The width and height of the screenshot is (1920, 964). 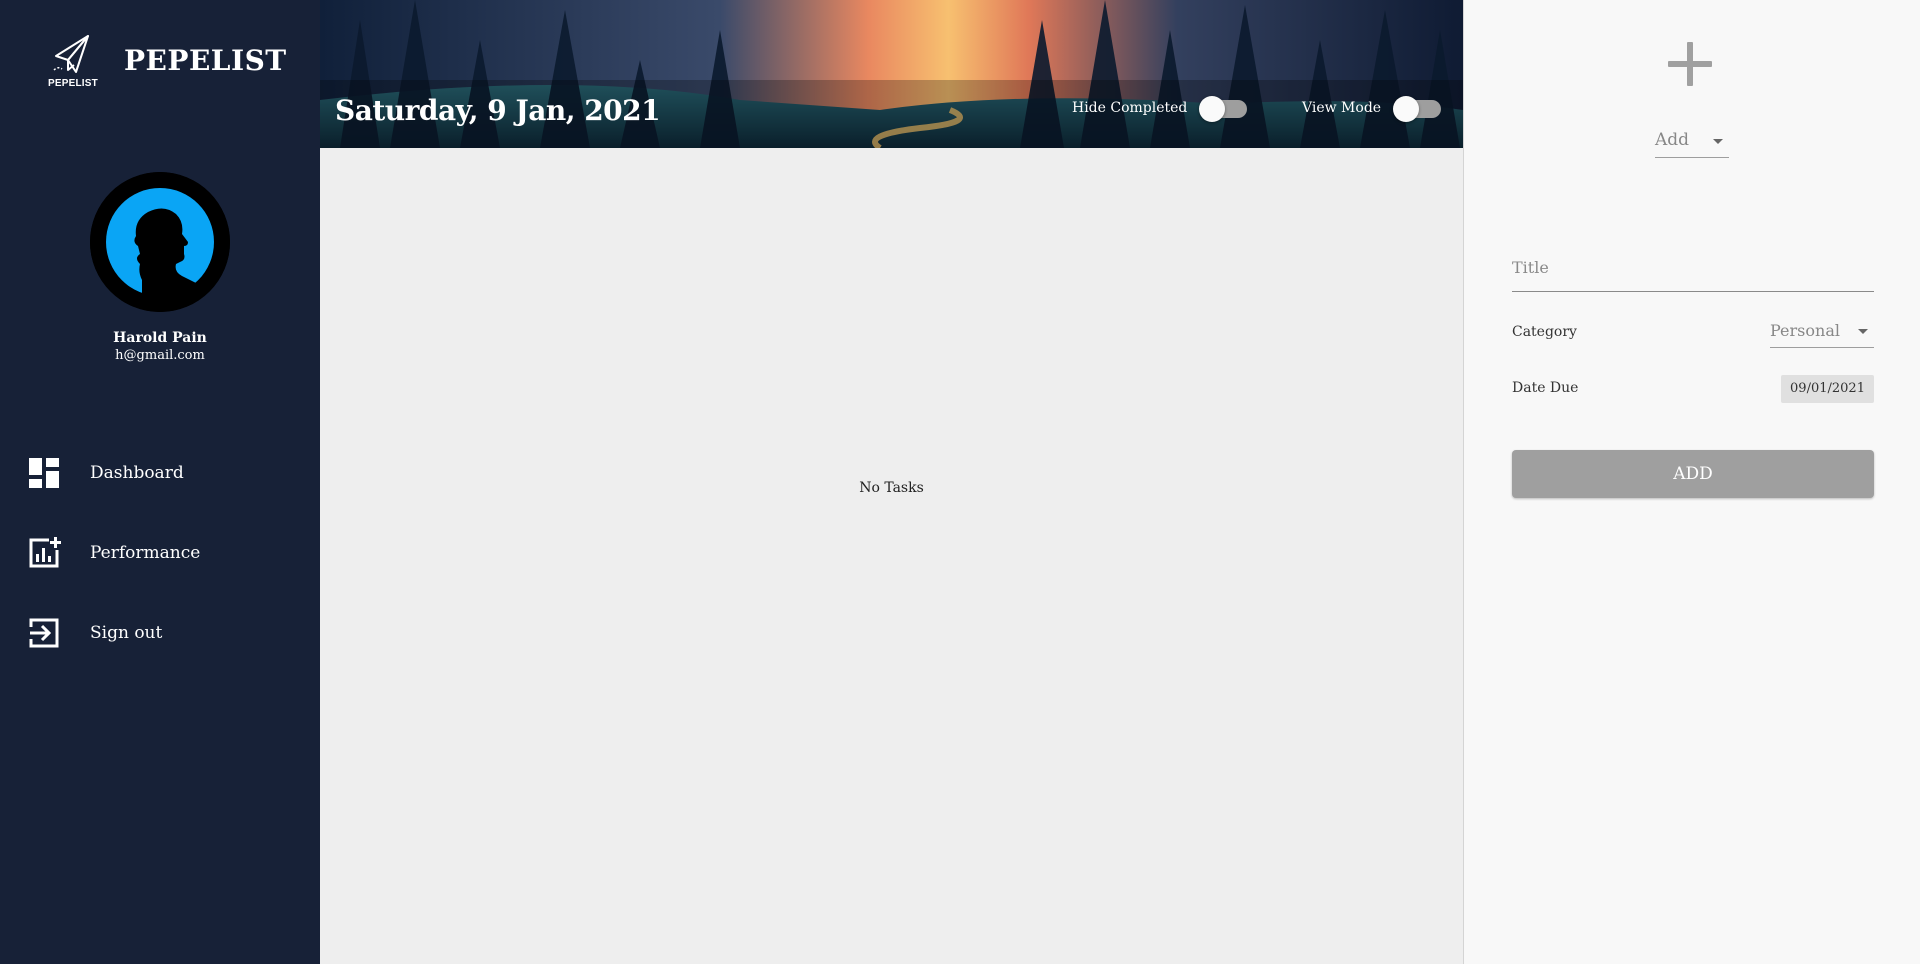 I want to click on sidebar-item-dashboard: Dashboard, so click(x=161, y=473).